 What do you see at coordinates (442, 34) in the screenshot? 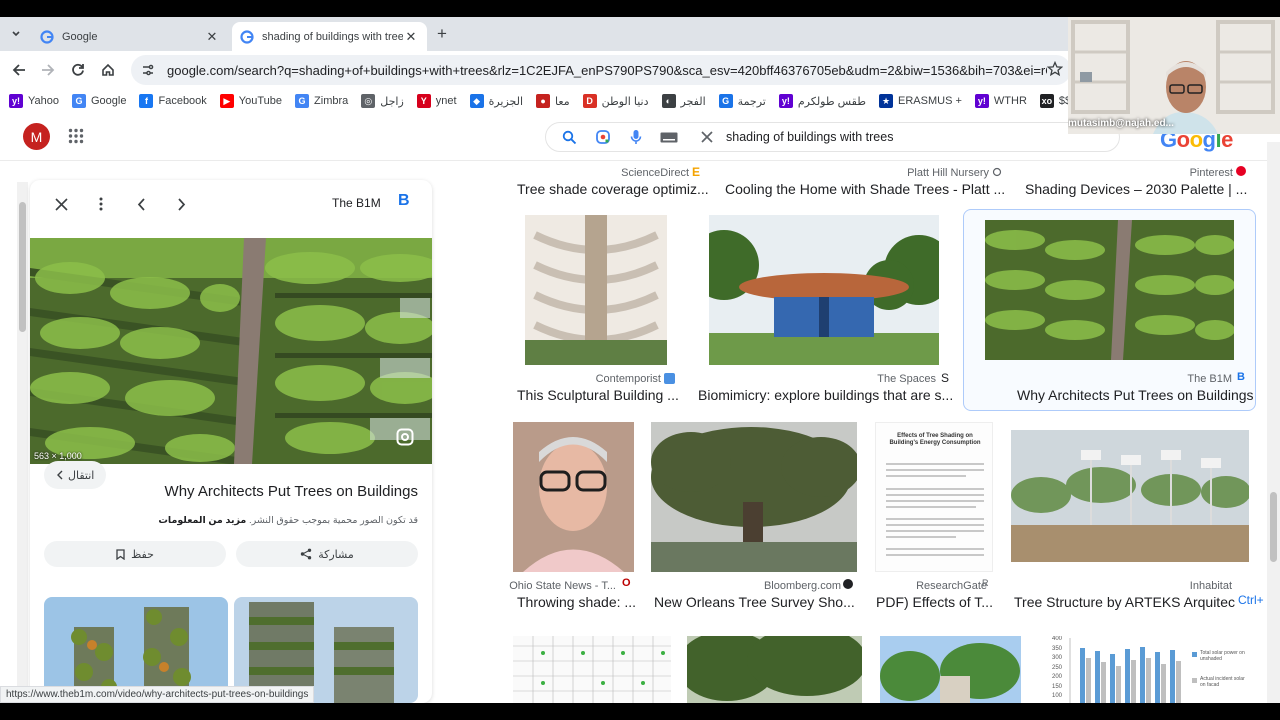
I see `new-tab-button: +` at bounding box center [442, 34].